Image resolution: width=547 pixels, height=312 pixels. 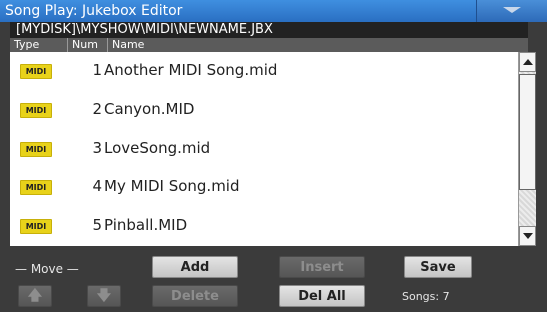 What do you see at coordinates (195, 267) in the screenshot?
I see `add-button: Add` at bounding box center [195, 267].